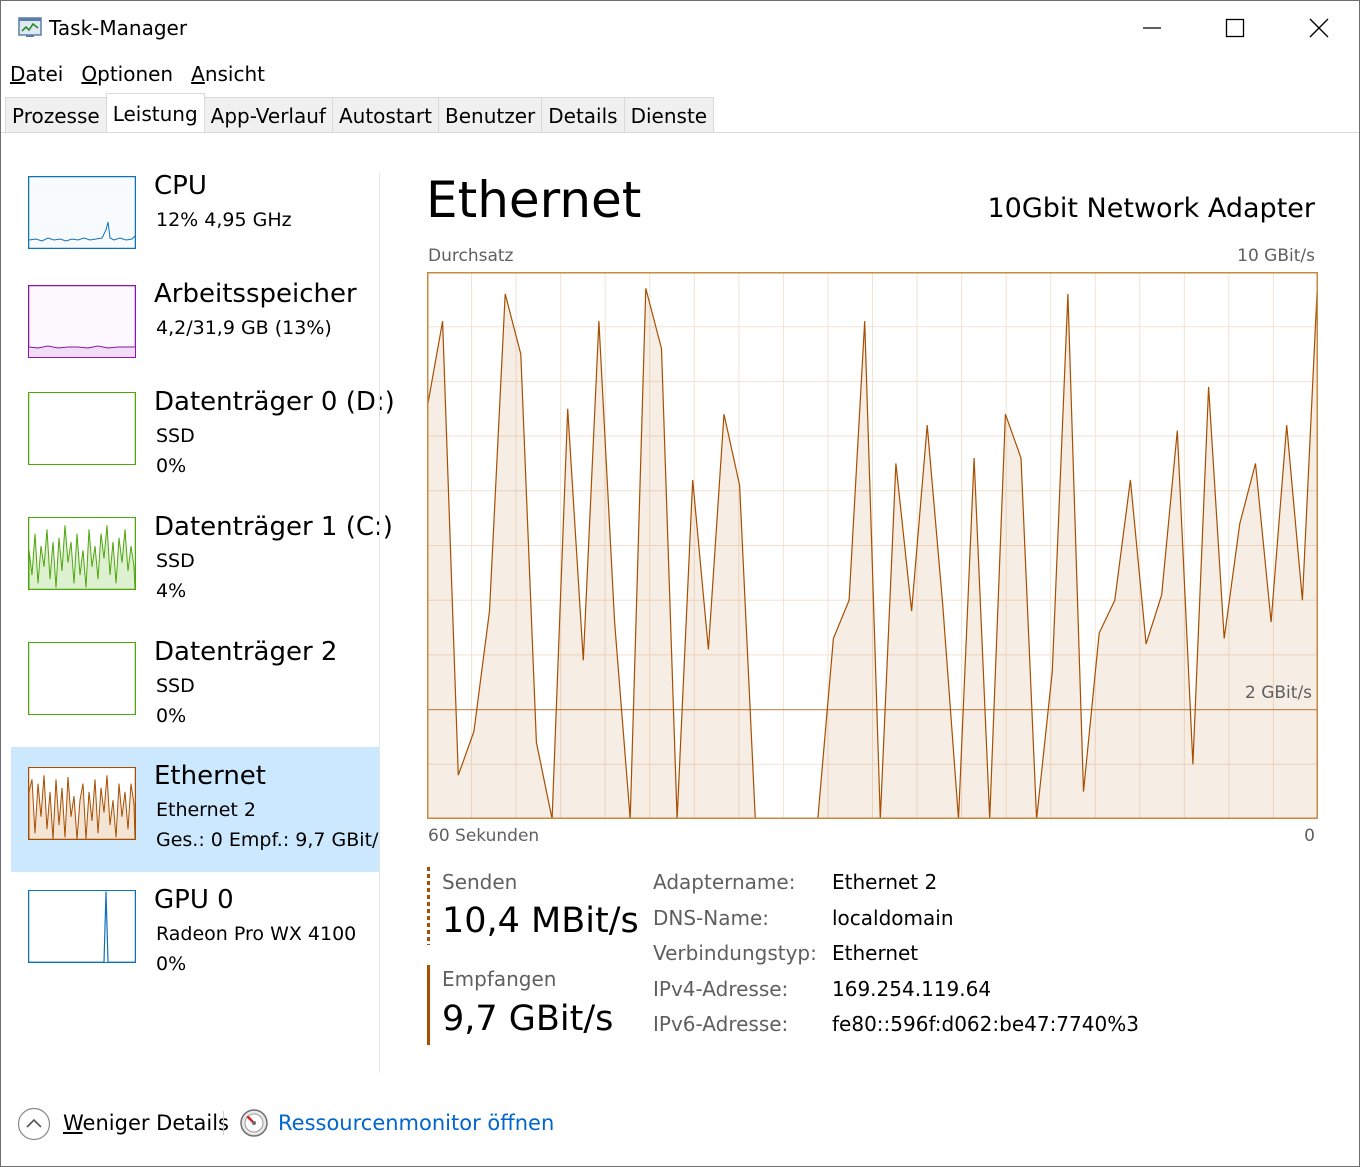  What do you see at coordinates (155, 111) in the screenshot?
I see `tab-leistung: Leistung` at bounding box center [155, 111].